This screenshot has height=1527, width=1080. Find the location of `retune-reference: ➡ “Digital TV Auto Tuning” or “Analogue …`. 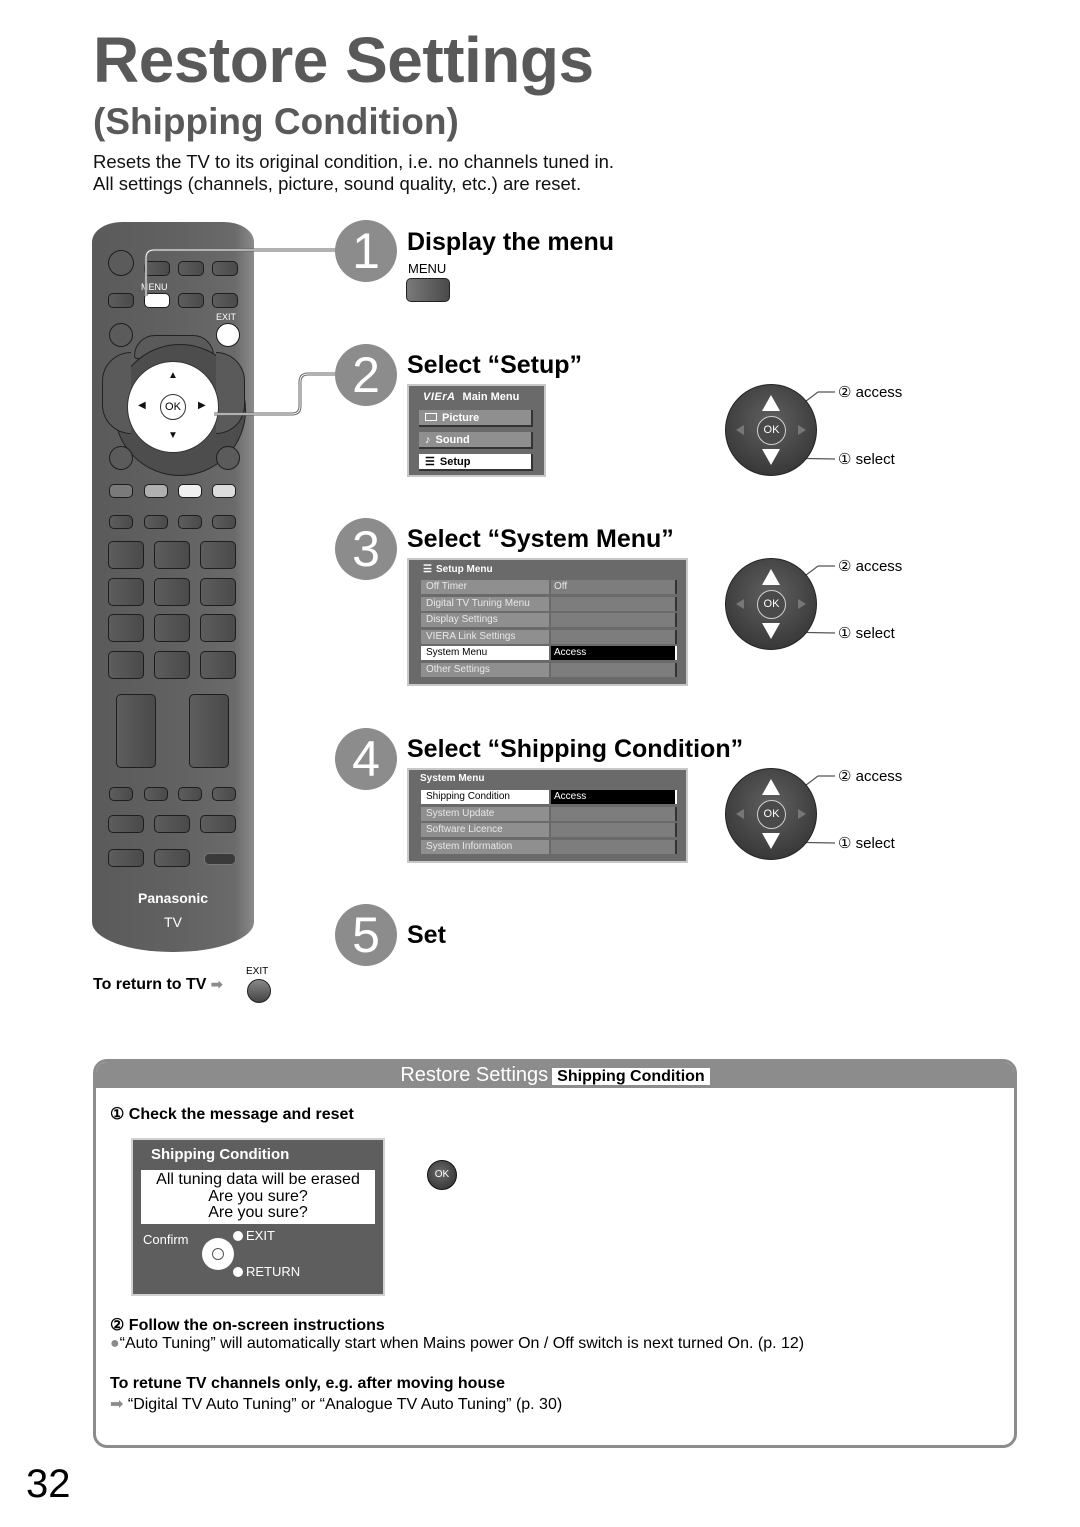

retune-reference: ➡ “Digital TV Auto Tuning” or “Analogue … is located at coordinates (336, 1404).